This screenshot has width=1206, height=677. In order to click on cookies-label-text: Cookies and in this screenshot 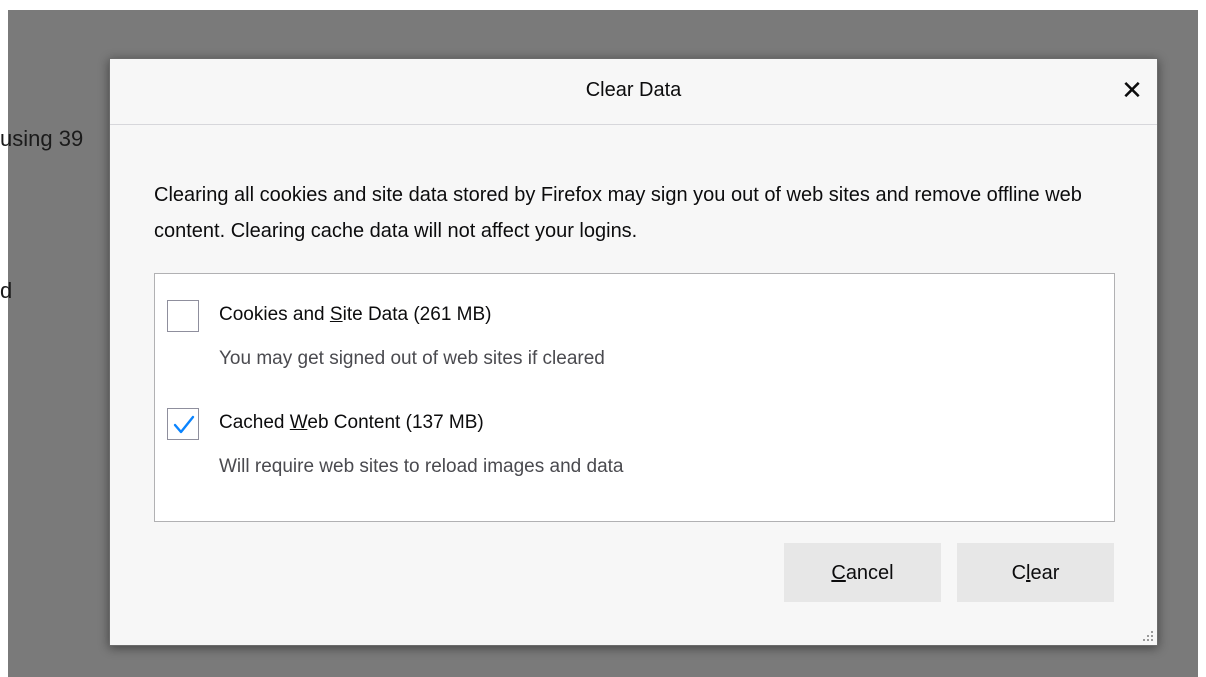, I will do `click(274, 314)`.